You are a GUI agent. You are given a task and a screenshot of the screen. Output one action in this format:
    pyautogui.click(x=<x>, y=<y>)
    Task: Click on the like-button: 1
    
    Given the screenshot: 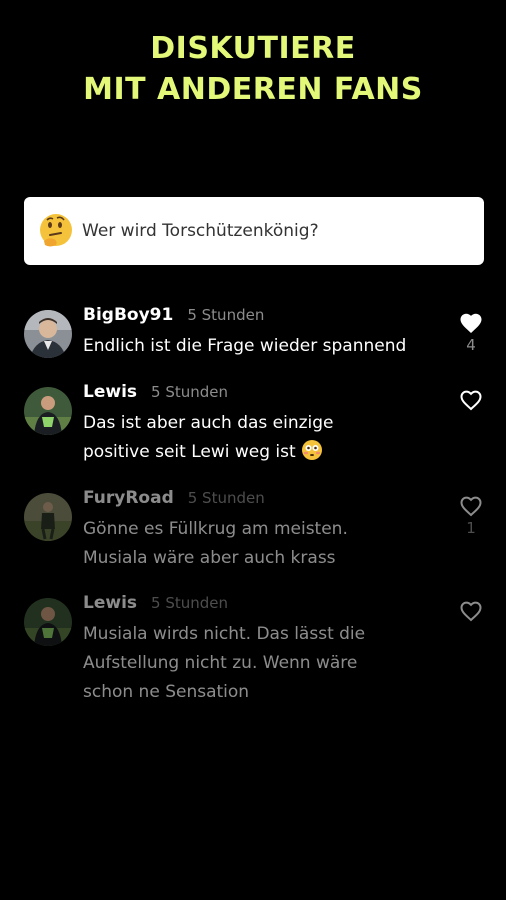 What is the action you would take?
    pyautogui.click(x=471, y=516)
    